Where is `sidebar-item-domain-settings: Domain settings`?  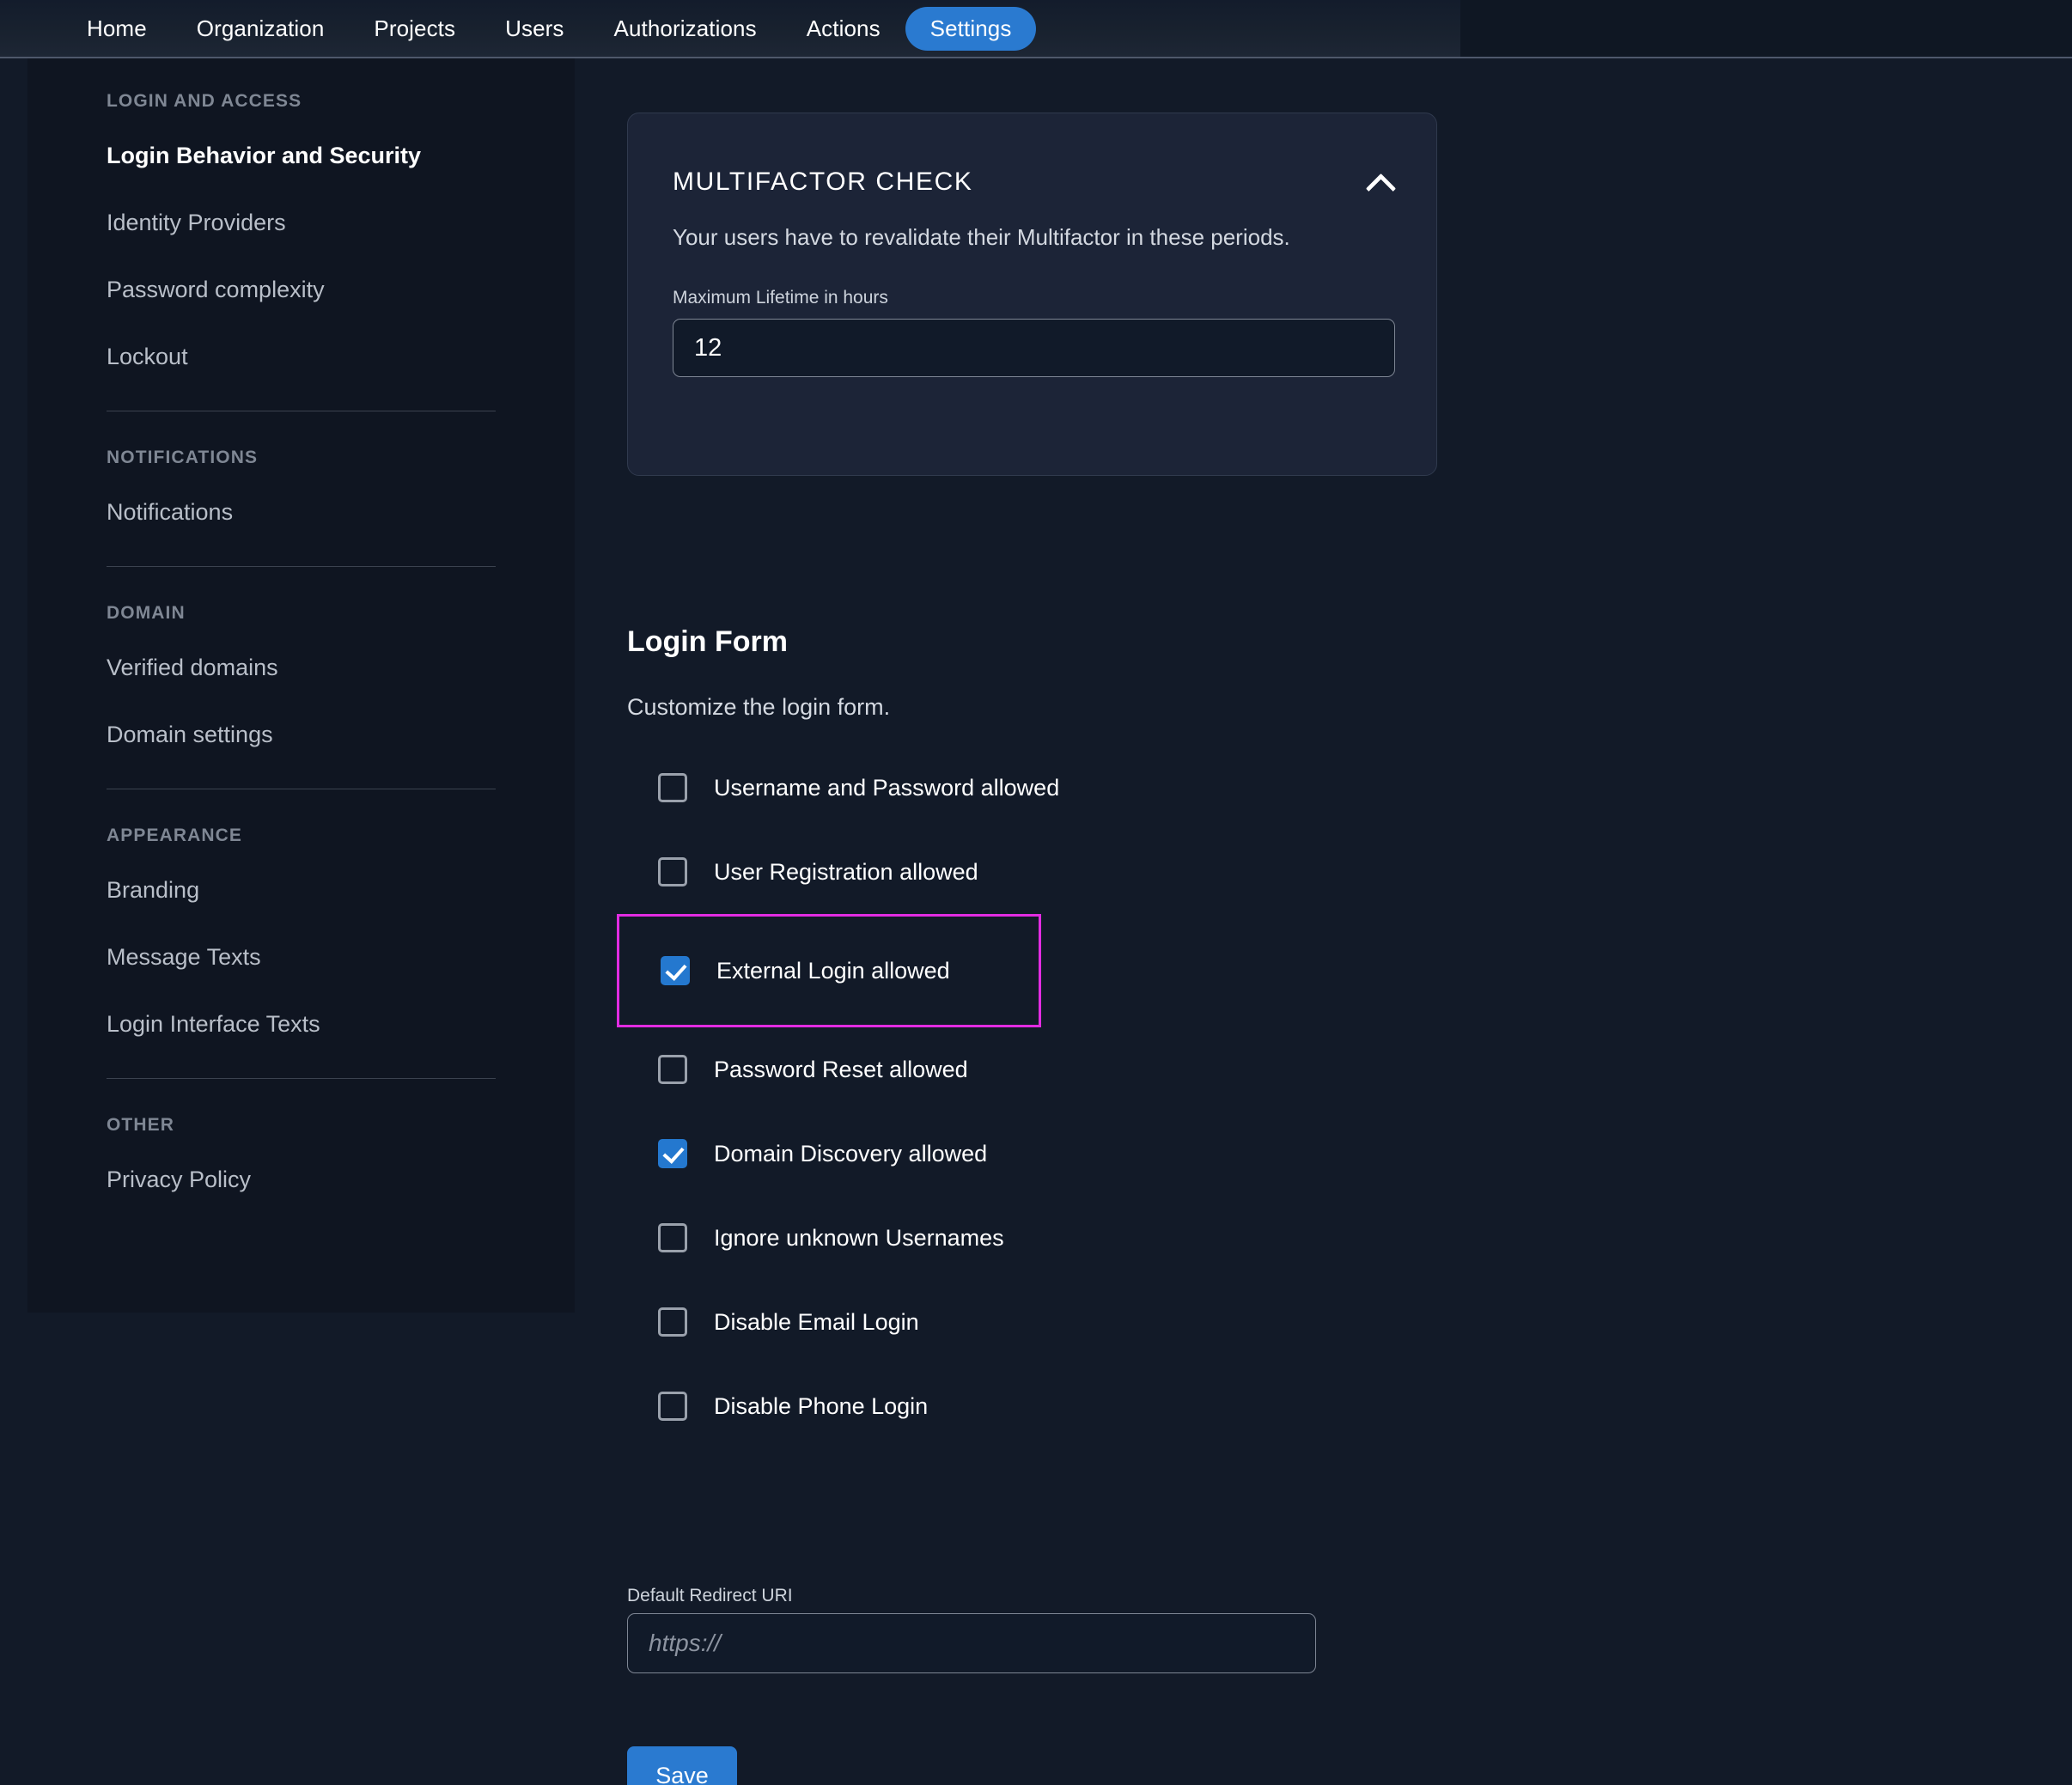 sidebar-item-domain-settings: Domain settings is located at coordinates (301, 735).